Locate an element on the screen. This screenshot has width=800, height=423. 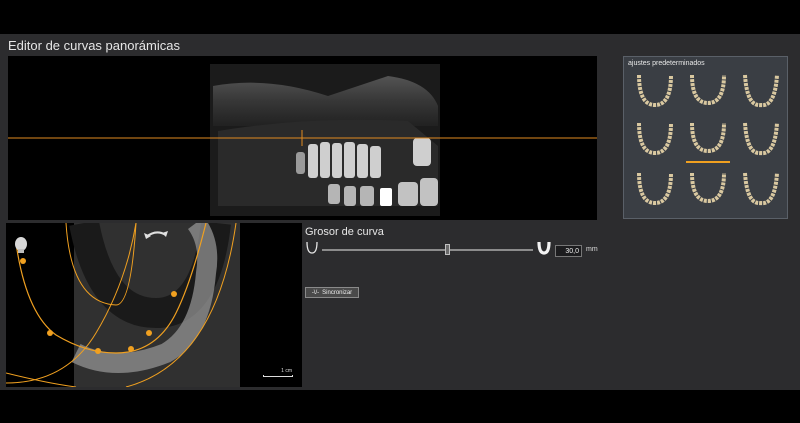
presets-panel: ajustes predeterminados is located at coordinates (705, 137).